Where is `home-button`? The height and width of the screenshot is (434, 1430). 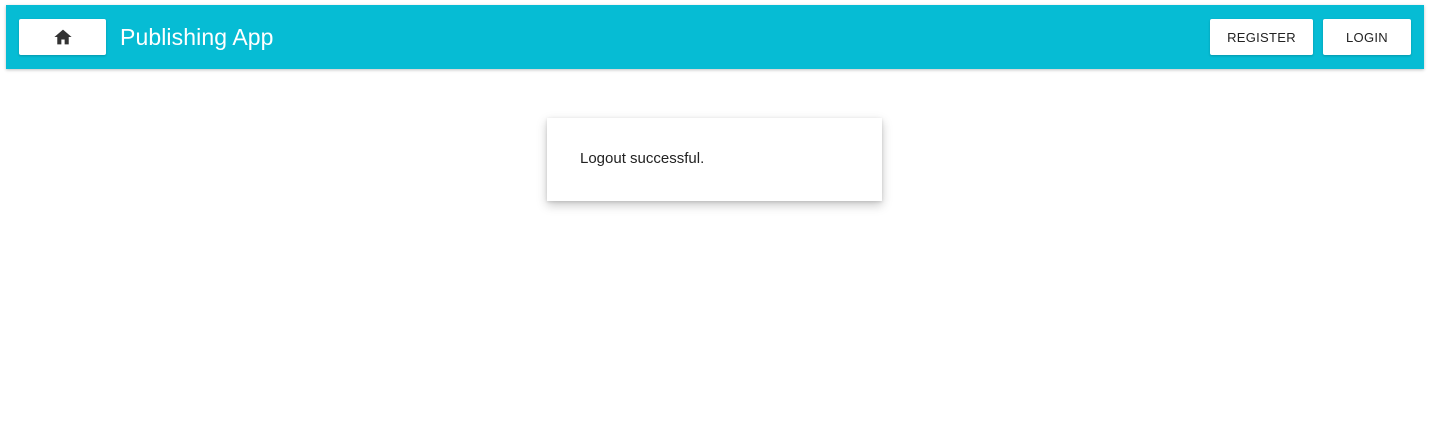
home-button is located at coordinates (62, 37).